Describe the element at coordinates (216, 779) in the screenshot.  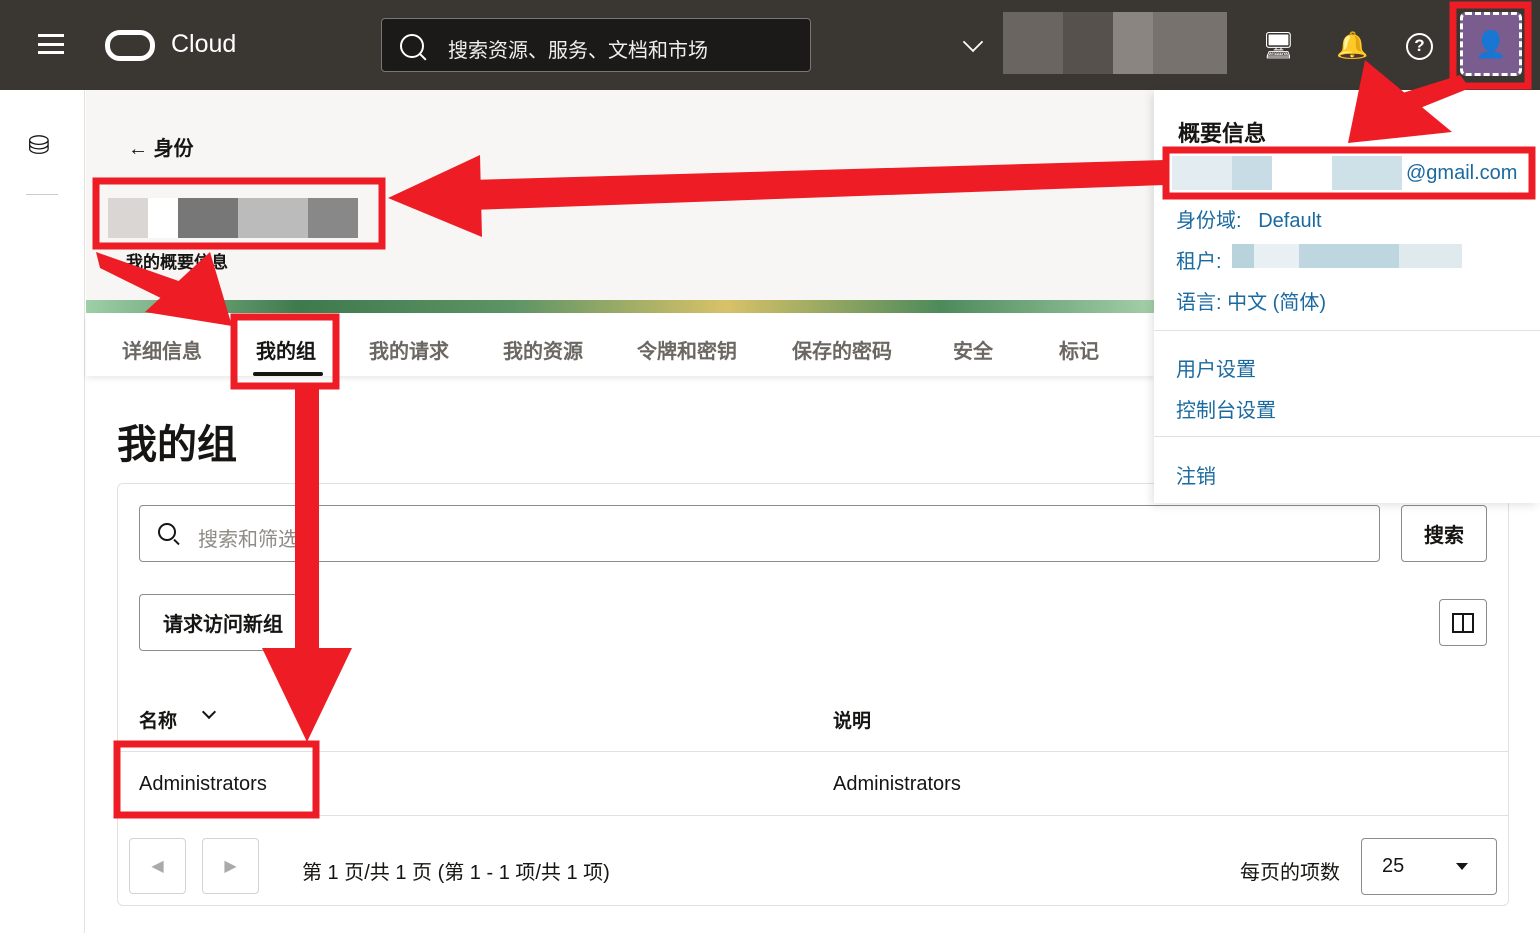
I see `highlight-box-administrators` at that location.